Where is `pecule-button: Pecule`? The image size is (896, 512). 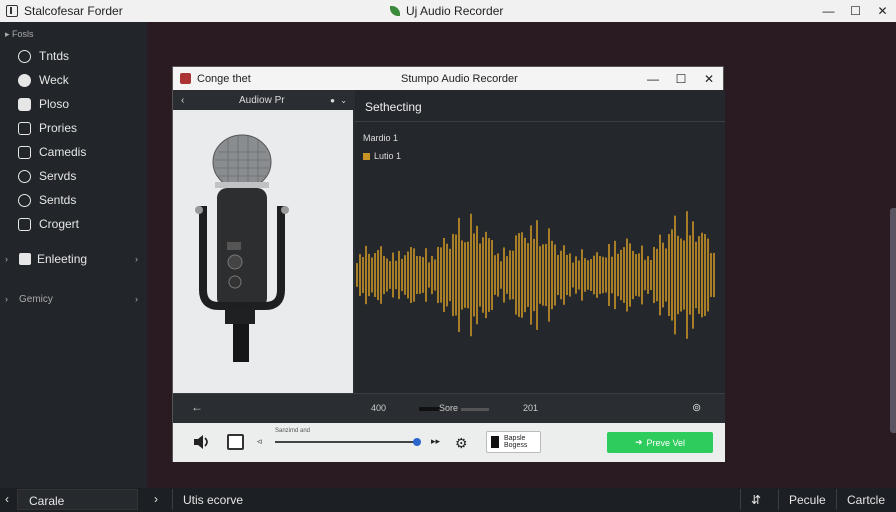 pecule-button: Pecule is located at coordinates (807, 499).